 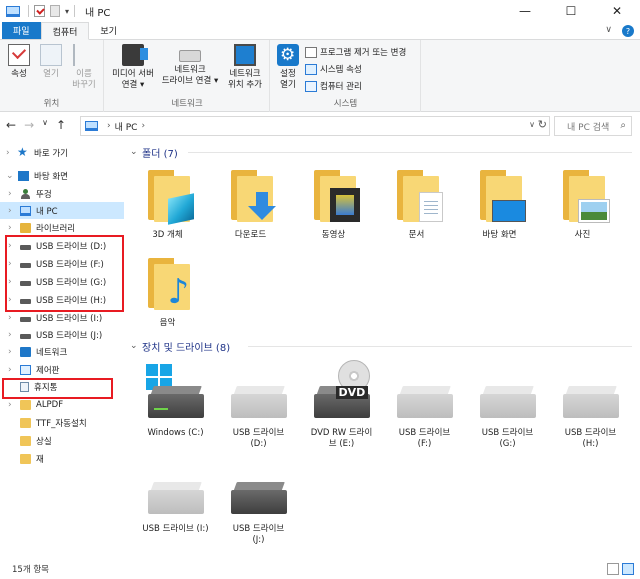 What do you see at coordinates (50, 404) in the screenshot?
I see `nav-item-label: ALPDF` at bounding box center [50, 404].